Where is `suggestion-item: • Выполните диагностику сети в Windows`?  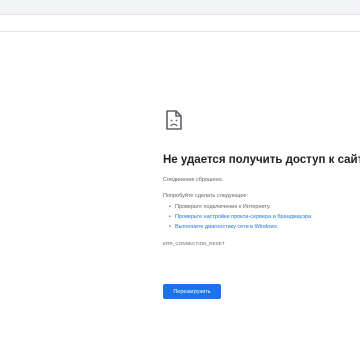
suggestion-item: • Выполните диагностику сети в Windows is located at coordinates (264, 227).